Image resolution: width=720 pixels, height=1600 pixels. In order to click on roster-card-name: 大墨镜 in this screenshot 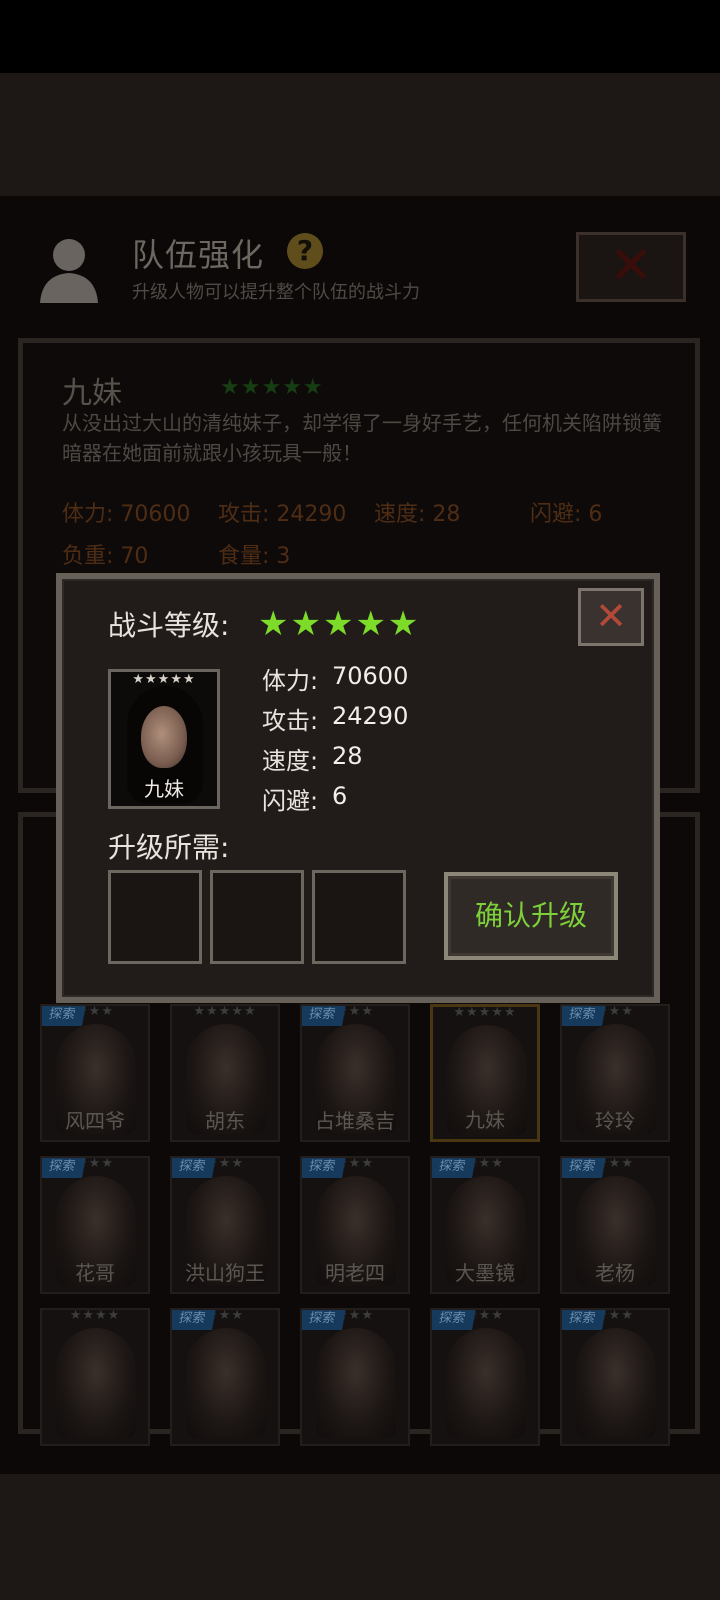, I will do `click(485, 1273)`.